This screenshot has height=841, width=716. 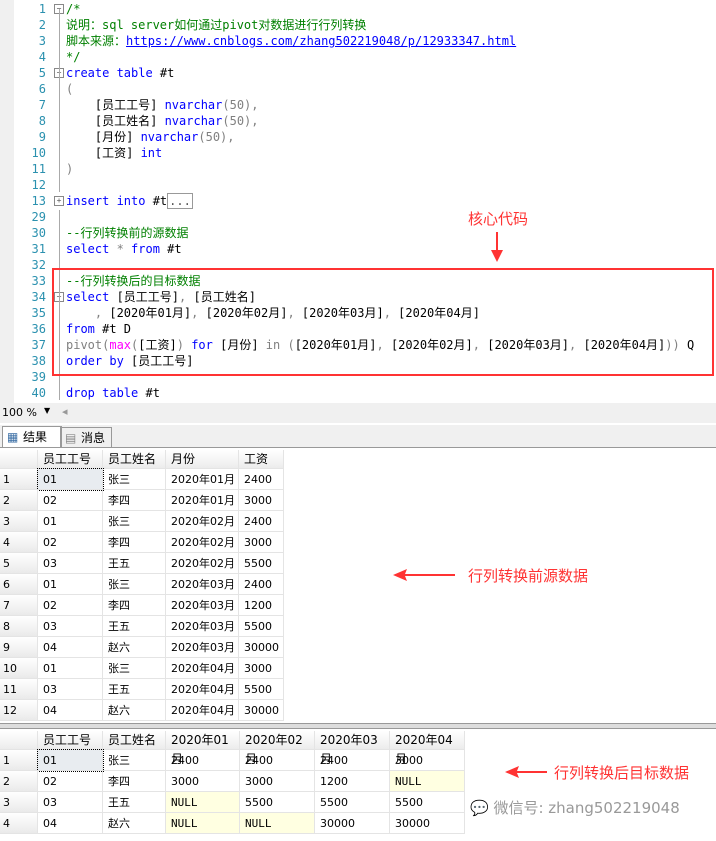 I want to click on tab-results: ▦ 结果, so click(x=32, y=436).